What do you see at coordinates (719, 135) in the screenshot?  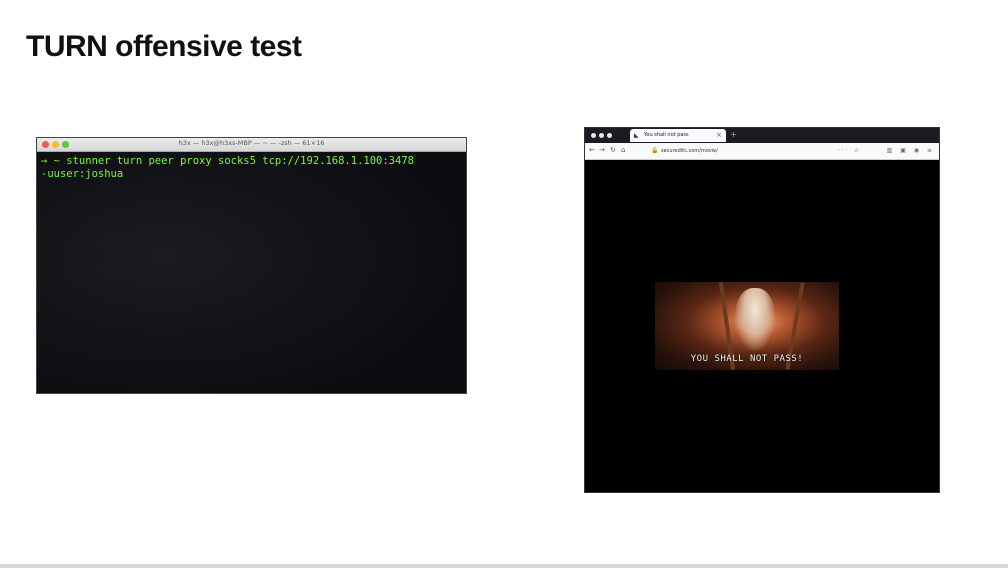 I see `tab-close-icon: ×` at bounding box center [719, 135].